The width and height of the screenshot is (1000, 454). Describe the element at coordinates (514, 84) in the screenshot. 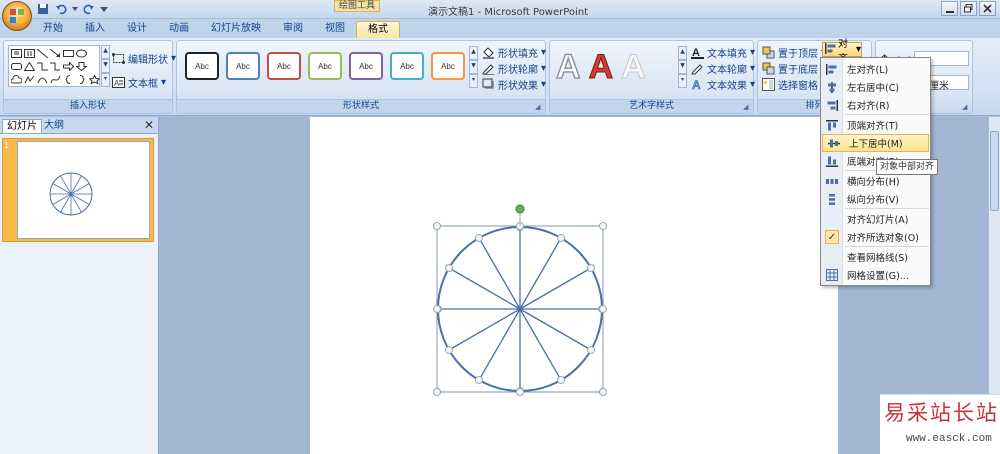

I see `shape-effects-button: 形状效果 ▾` at that location.